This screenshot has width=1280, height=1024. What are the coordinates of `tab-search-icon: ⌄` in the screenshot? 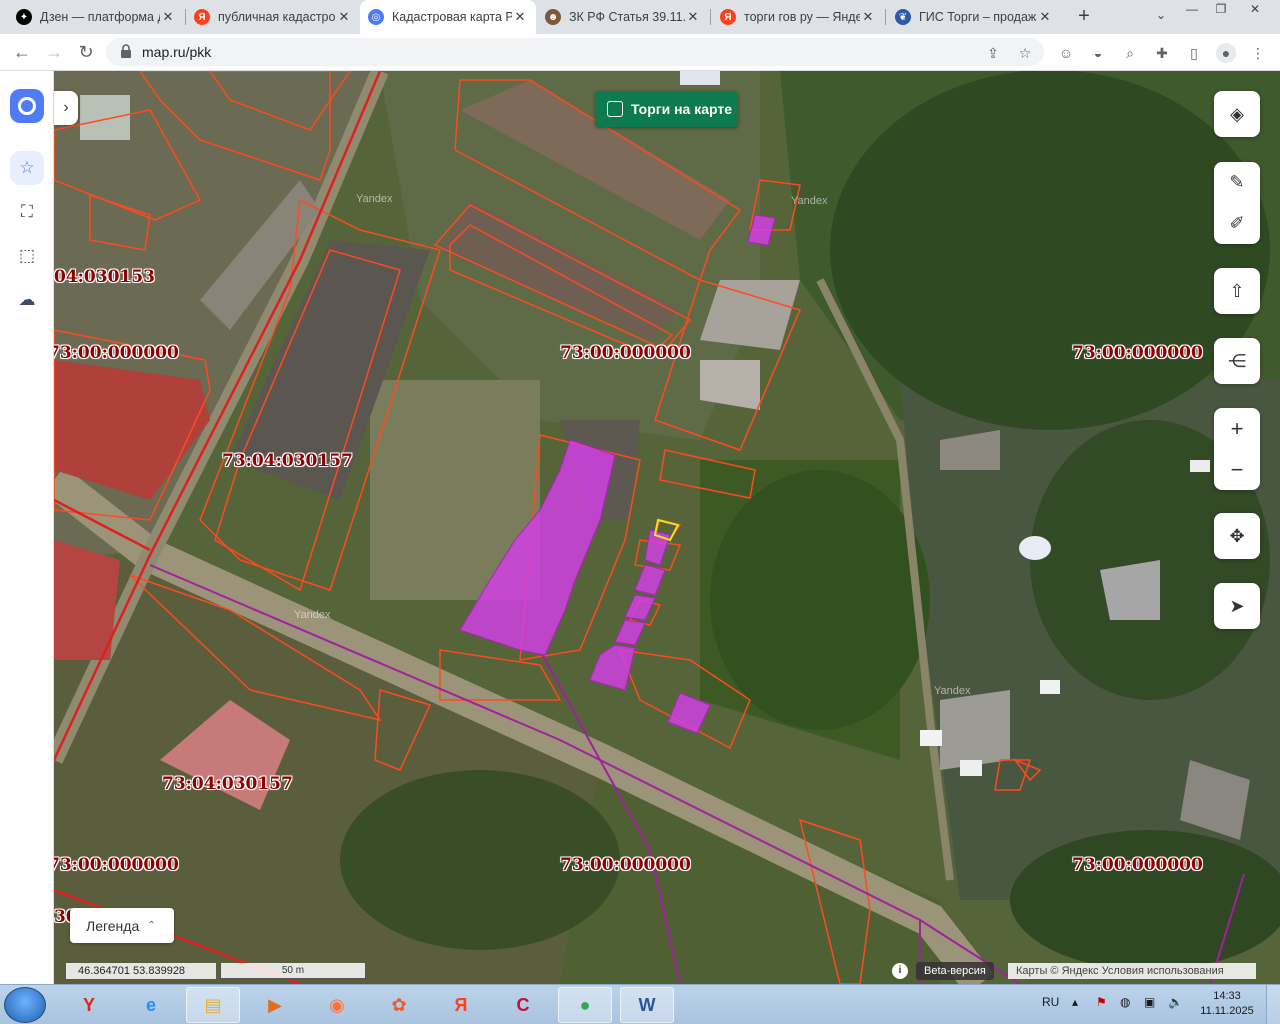 It's located at (1161, 15).